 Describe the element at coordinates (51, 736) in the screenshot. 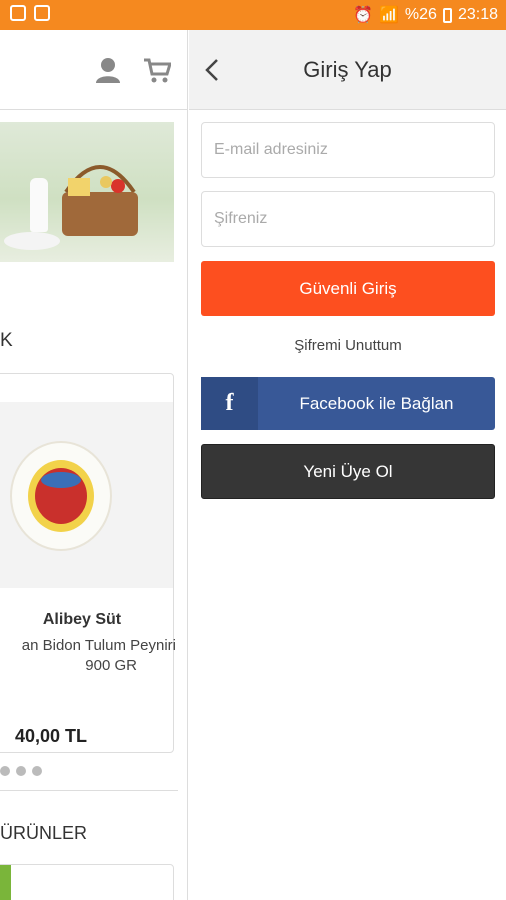

I see `product-price: 40,00 TL` at that location.